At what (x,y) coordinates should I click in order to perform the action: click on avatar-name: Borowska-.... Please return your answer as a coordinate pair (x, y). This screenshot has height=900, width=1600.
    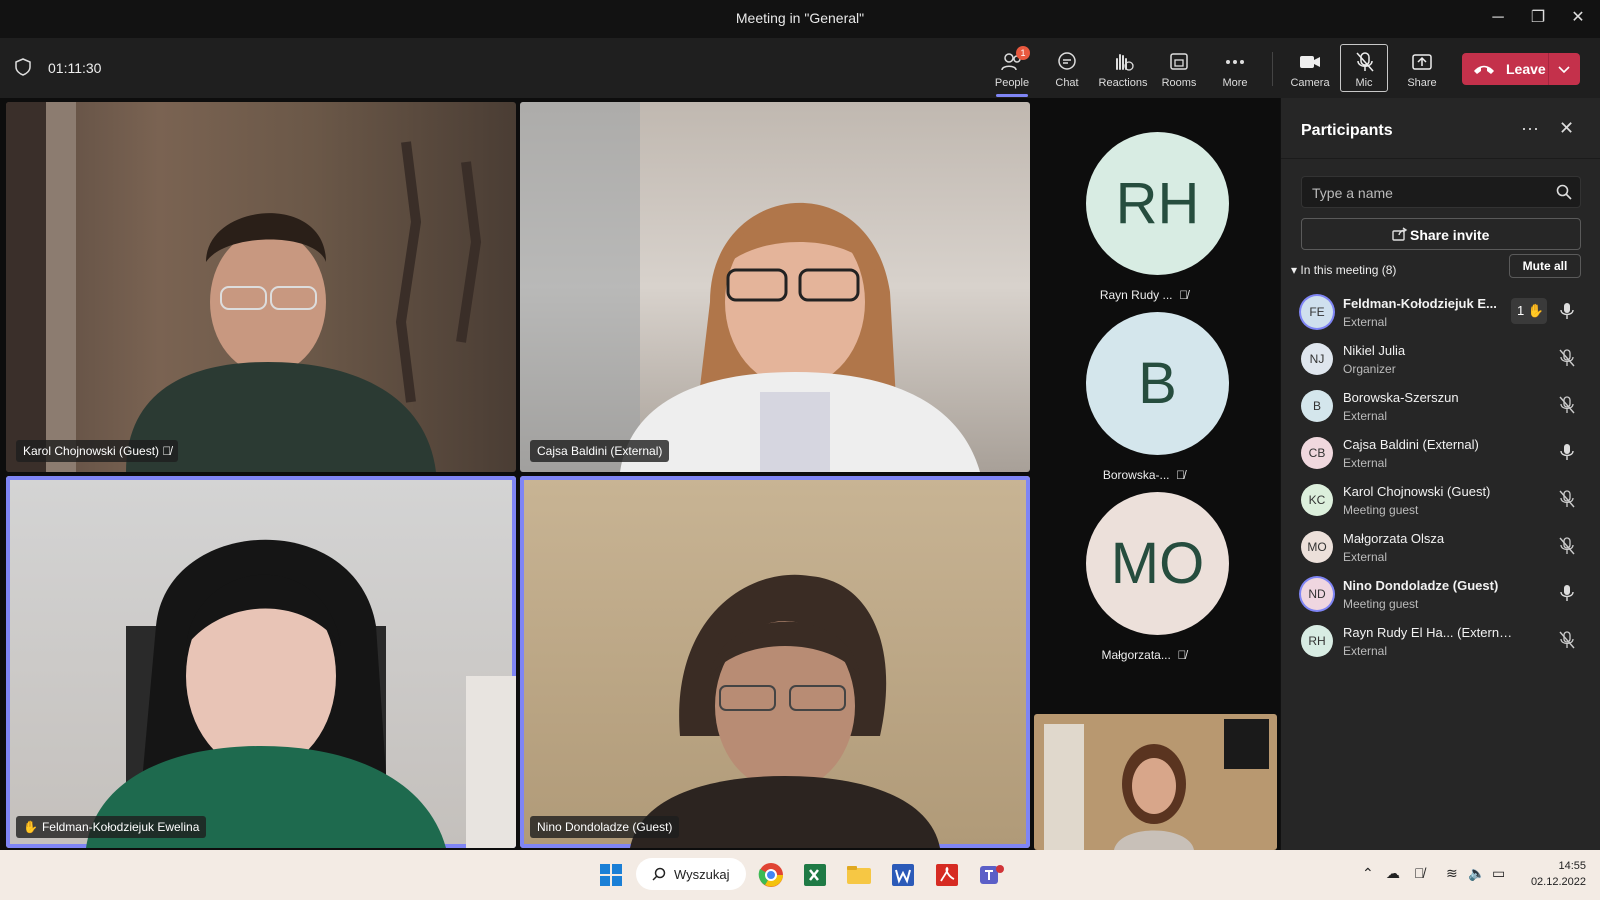
    Looking at the image, I should click on (1136, 475).